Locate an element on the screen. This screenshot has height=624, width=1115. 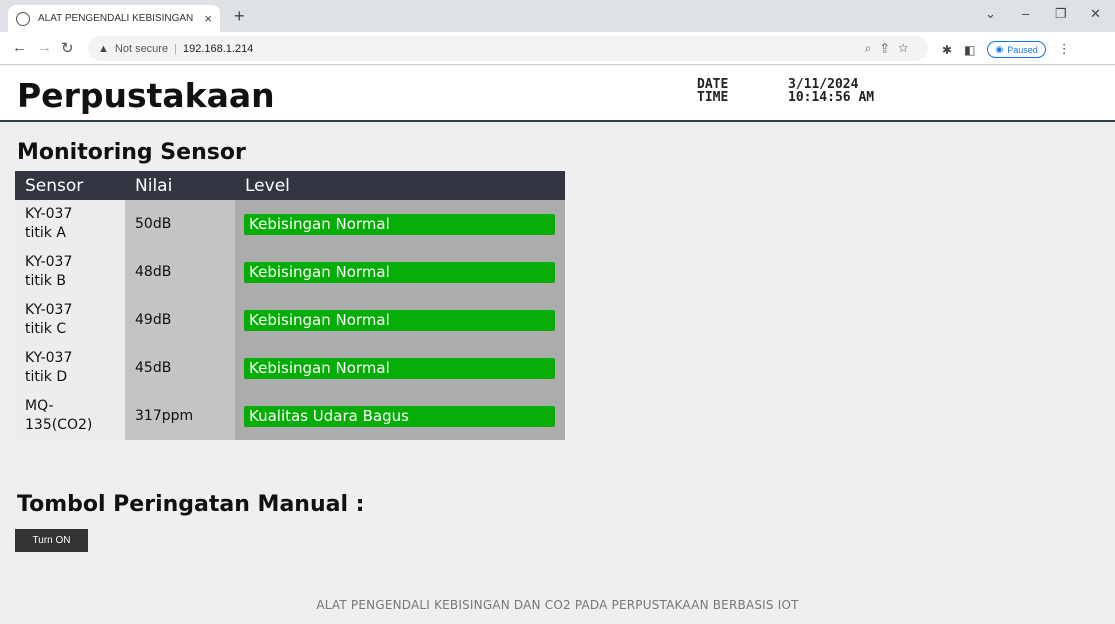
tab-close-icon: × is located at coordinates (208, 18).